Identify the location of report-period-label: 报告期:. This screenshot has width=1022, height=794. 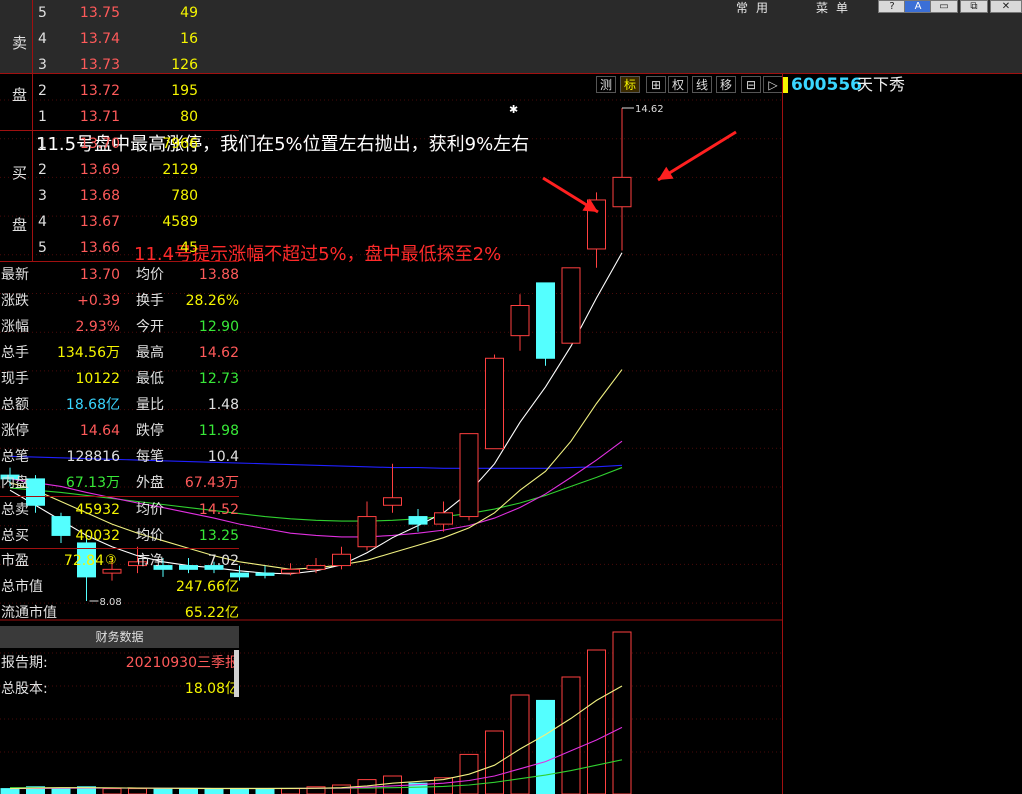
(24, 663).